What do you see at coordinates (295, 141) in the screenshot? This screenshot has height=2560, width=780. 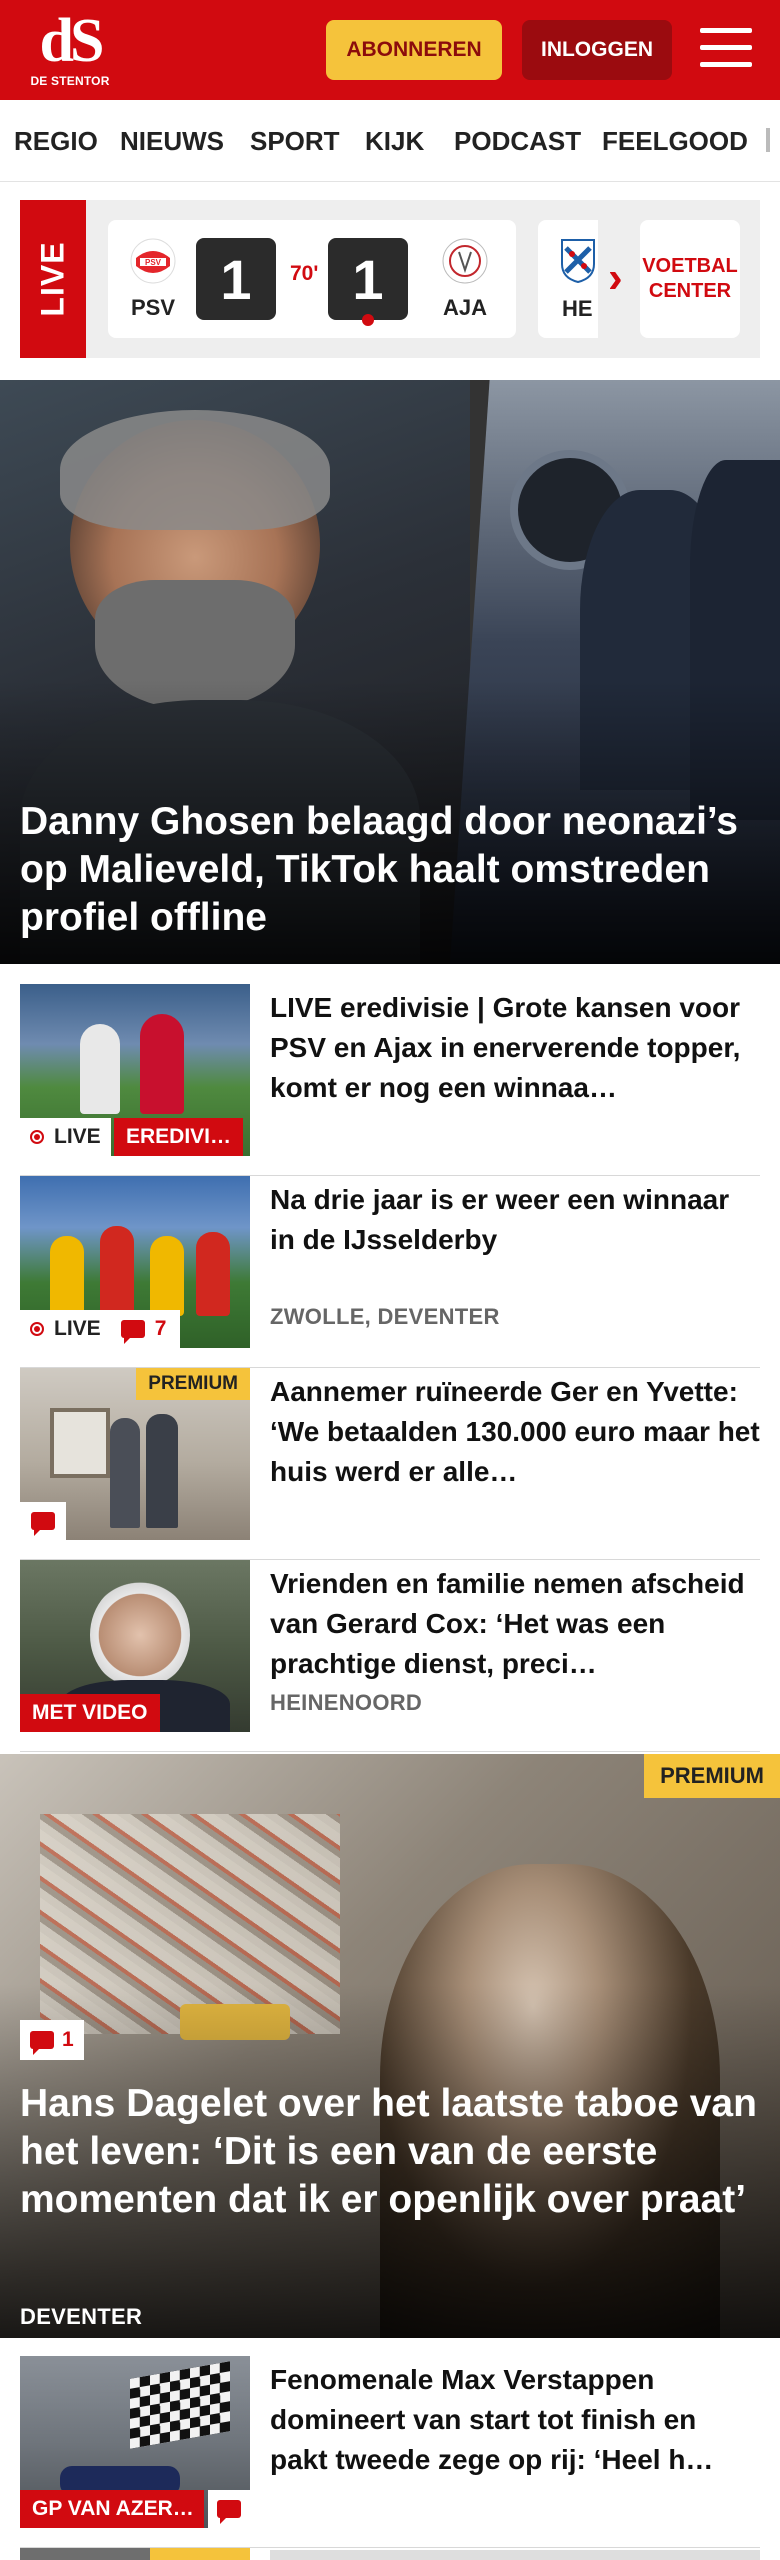 I see `nav-item-sport: SPORT` at bounding box center [295, 141].